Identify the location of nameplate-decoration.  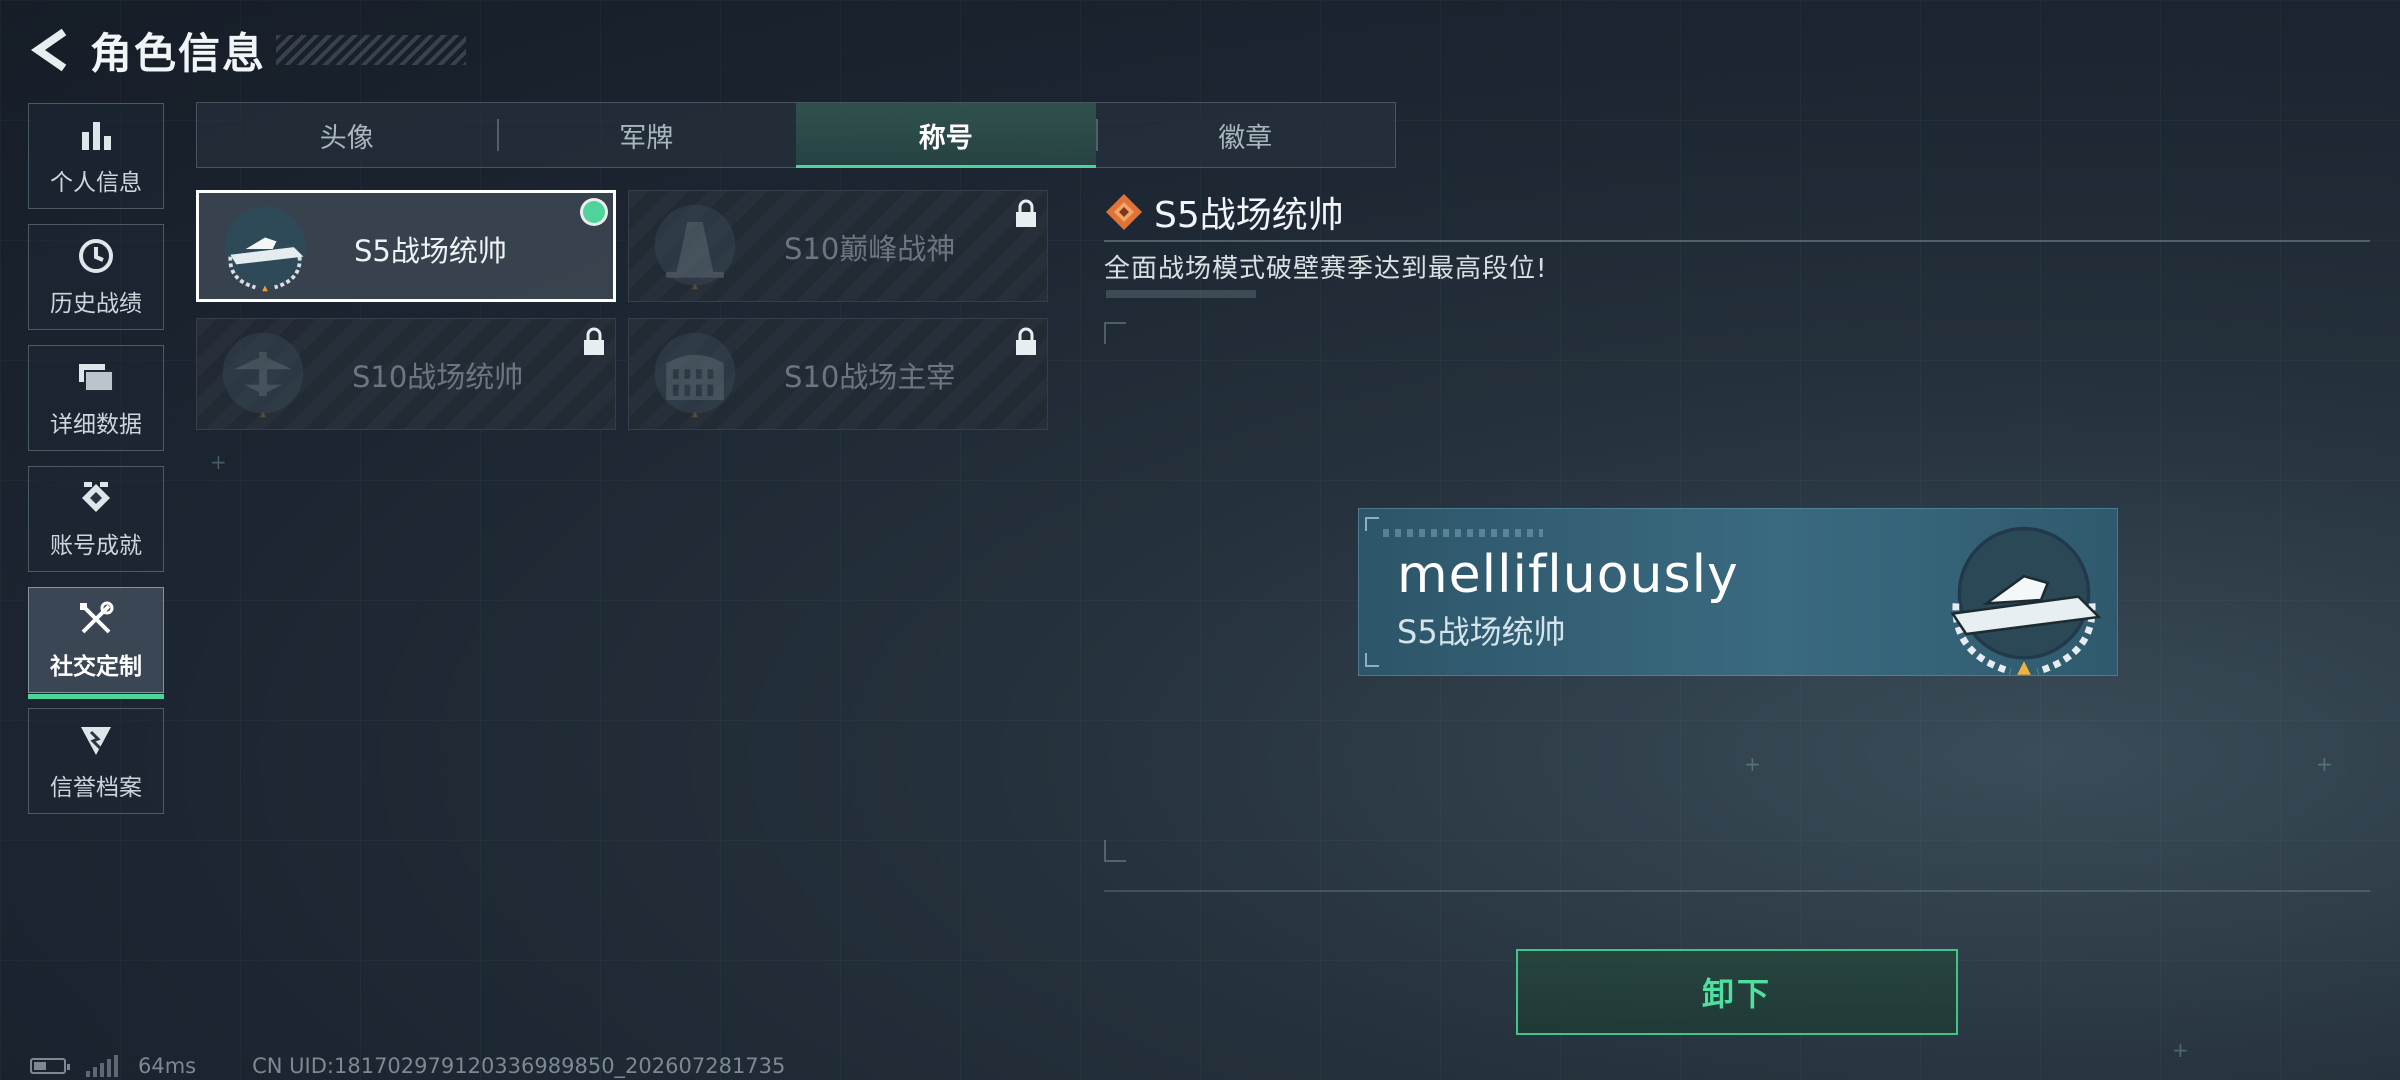
(1463, 533).